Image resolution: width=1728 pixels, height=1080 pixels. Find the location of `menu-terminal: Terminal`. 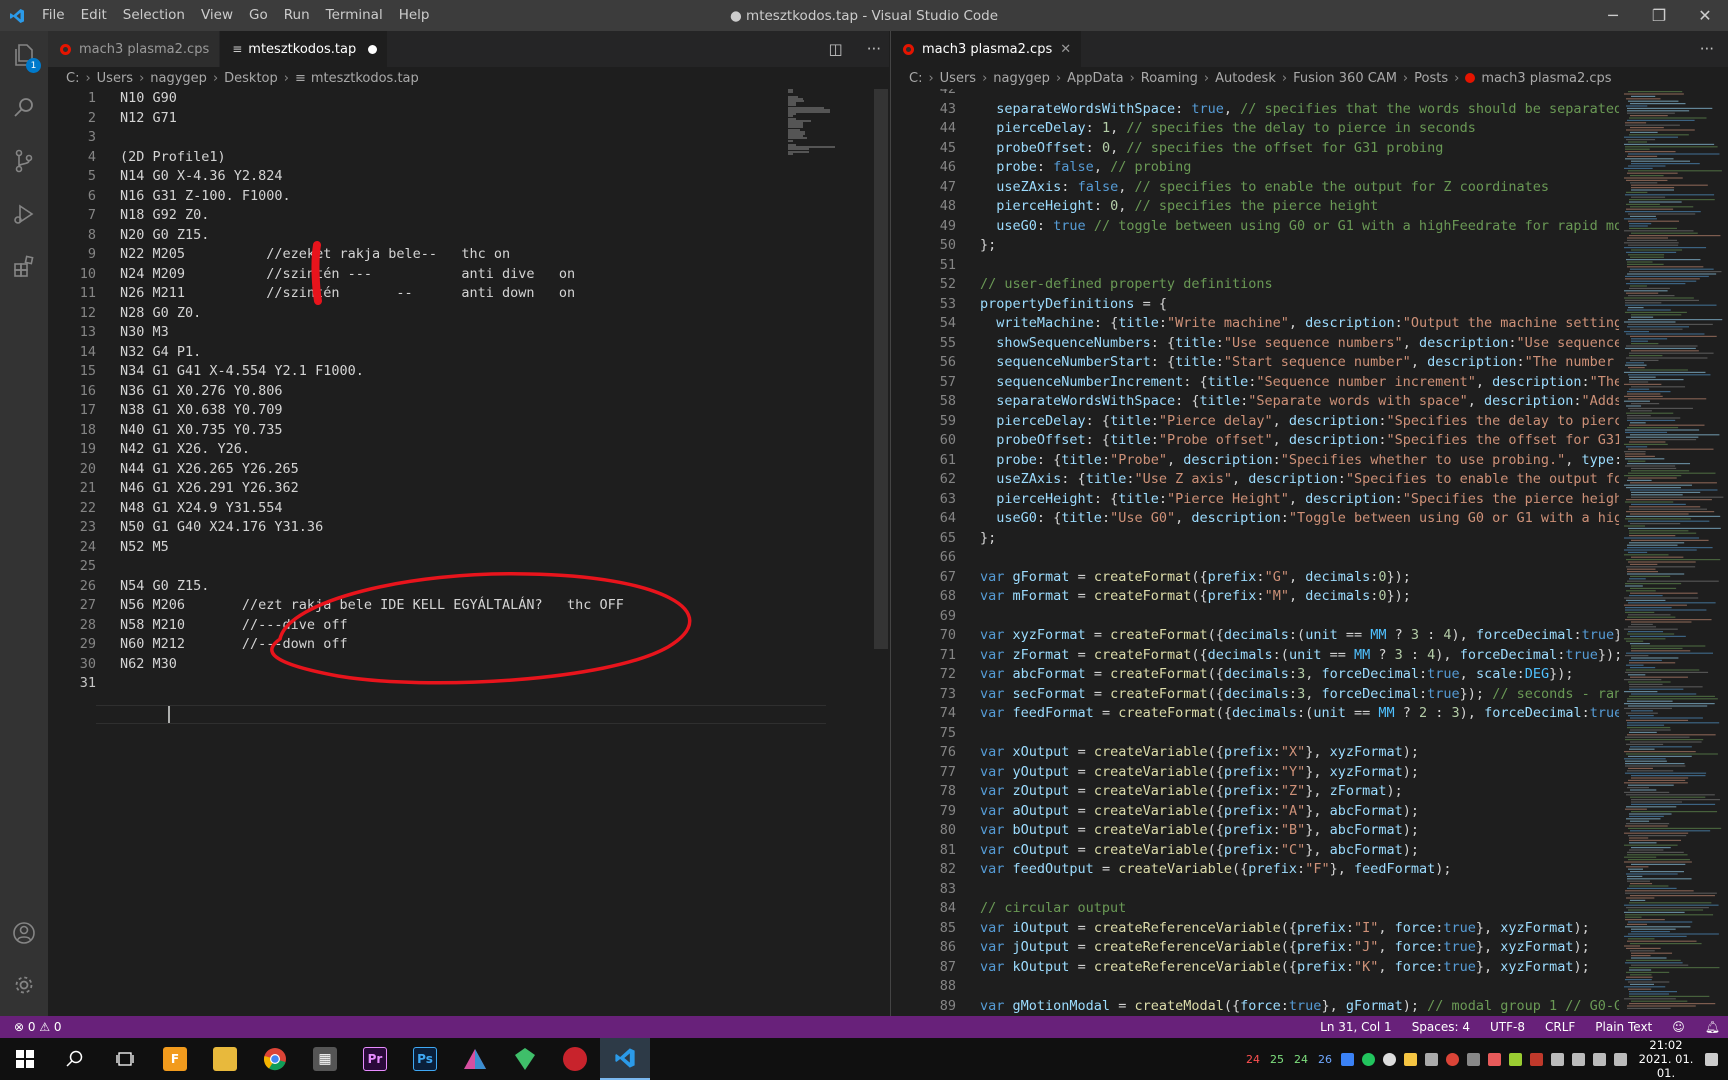

menu-terminal: Terminal is located at coordinates (354, 15).